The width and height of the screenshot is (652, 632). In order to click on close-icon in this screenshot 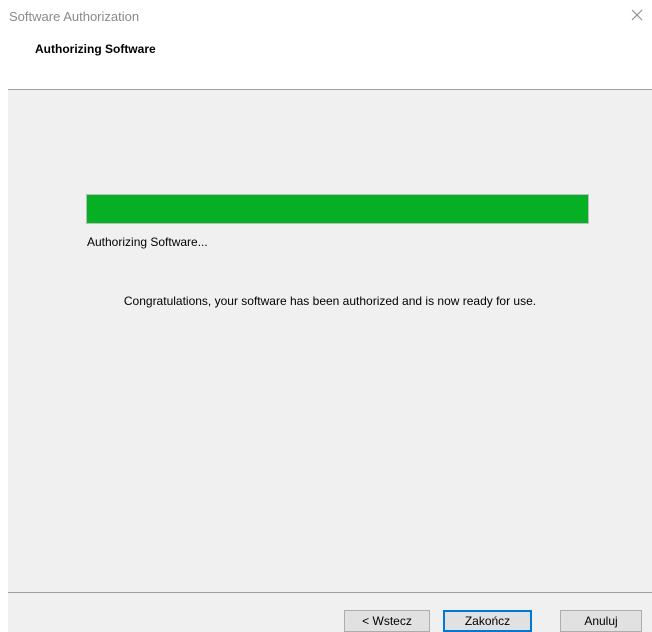, I will do `click(637, 15)`.